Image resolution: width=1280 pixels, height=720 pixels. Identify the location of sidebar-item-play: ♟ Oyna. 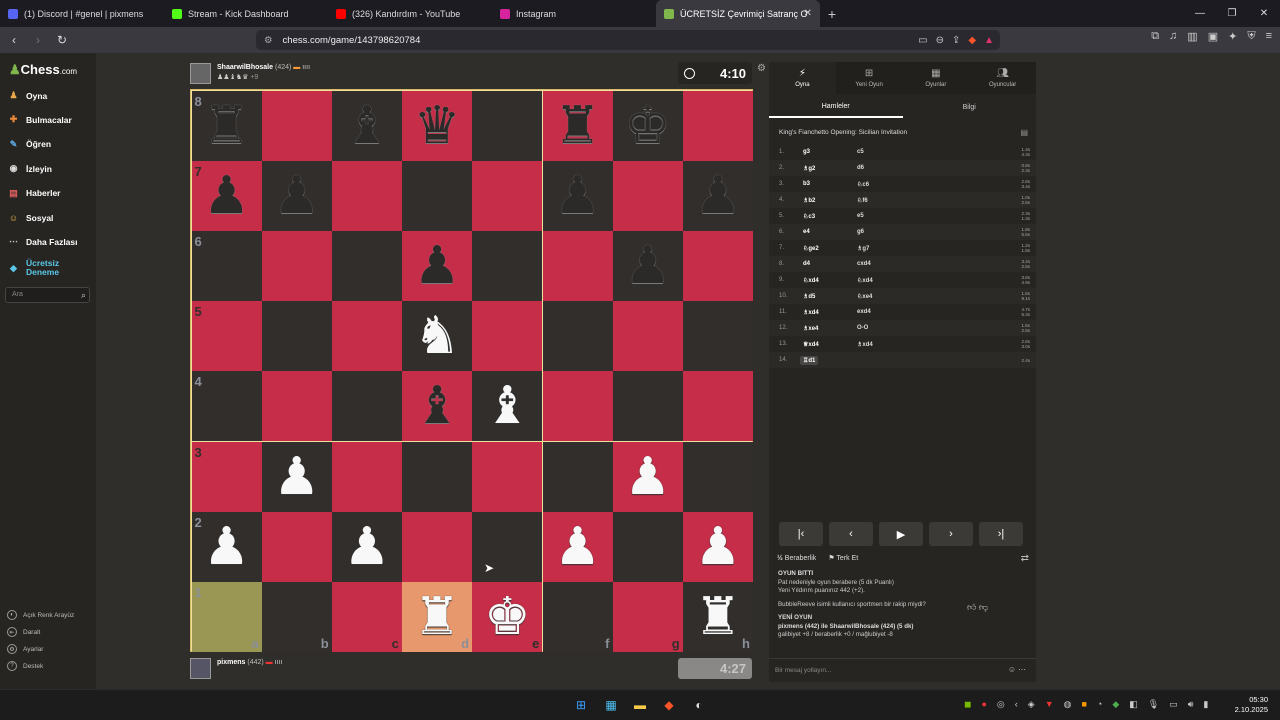
(27, 95).